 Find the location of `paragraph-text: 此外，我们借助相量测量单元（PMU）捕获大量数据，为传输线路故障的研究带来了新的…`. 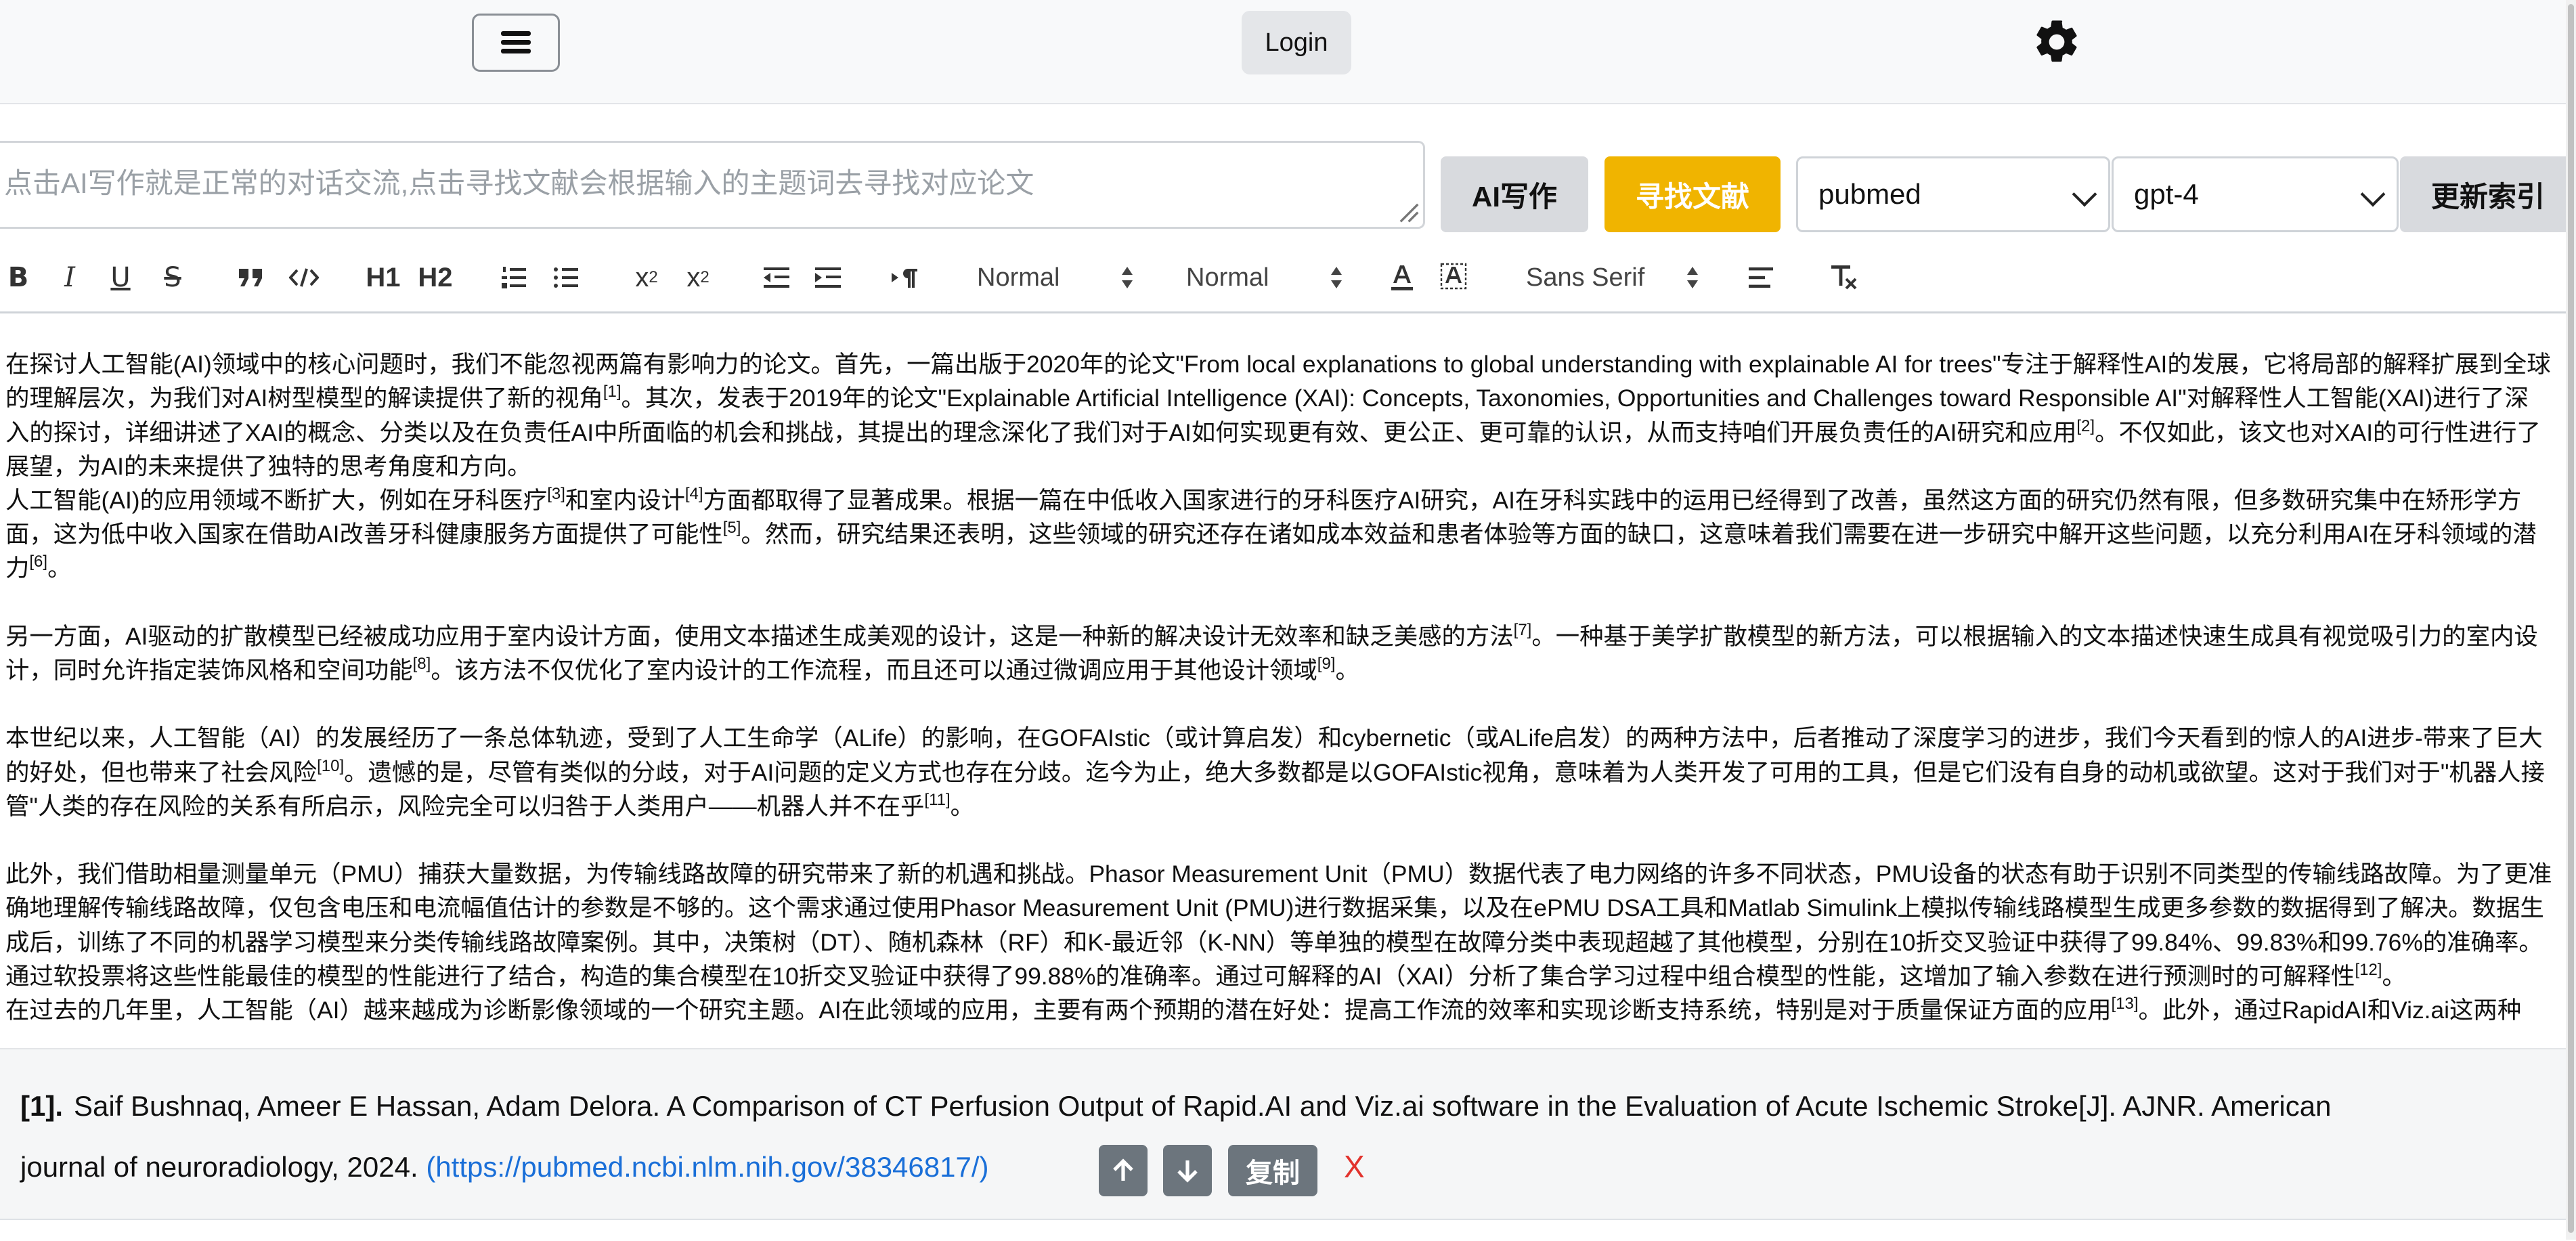

paragraph-text: 此外，我们借助相量测量单元（PMU）捕获大量数据，为传输线路故障的研究带来了新的… is located at coordinates (1278, 925).